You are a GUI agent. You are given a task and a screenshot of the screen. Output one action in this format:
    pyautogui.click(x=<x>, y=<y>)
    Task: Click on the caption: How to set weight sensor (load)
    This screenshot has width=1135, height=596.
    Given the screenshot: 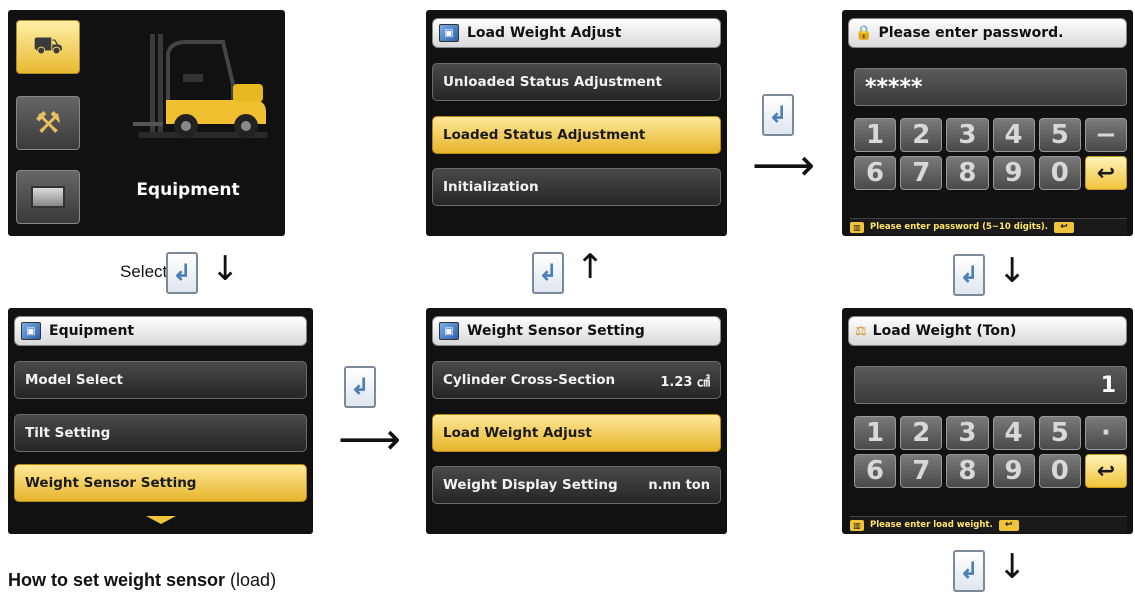 What is the action you would take?
    pyautogui.click(x=142, y=580)
    